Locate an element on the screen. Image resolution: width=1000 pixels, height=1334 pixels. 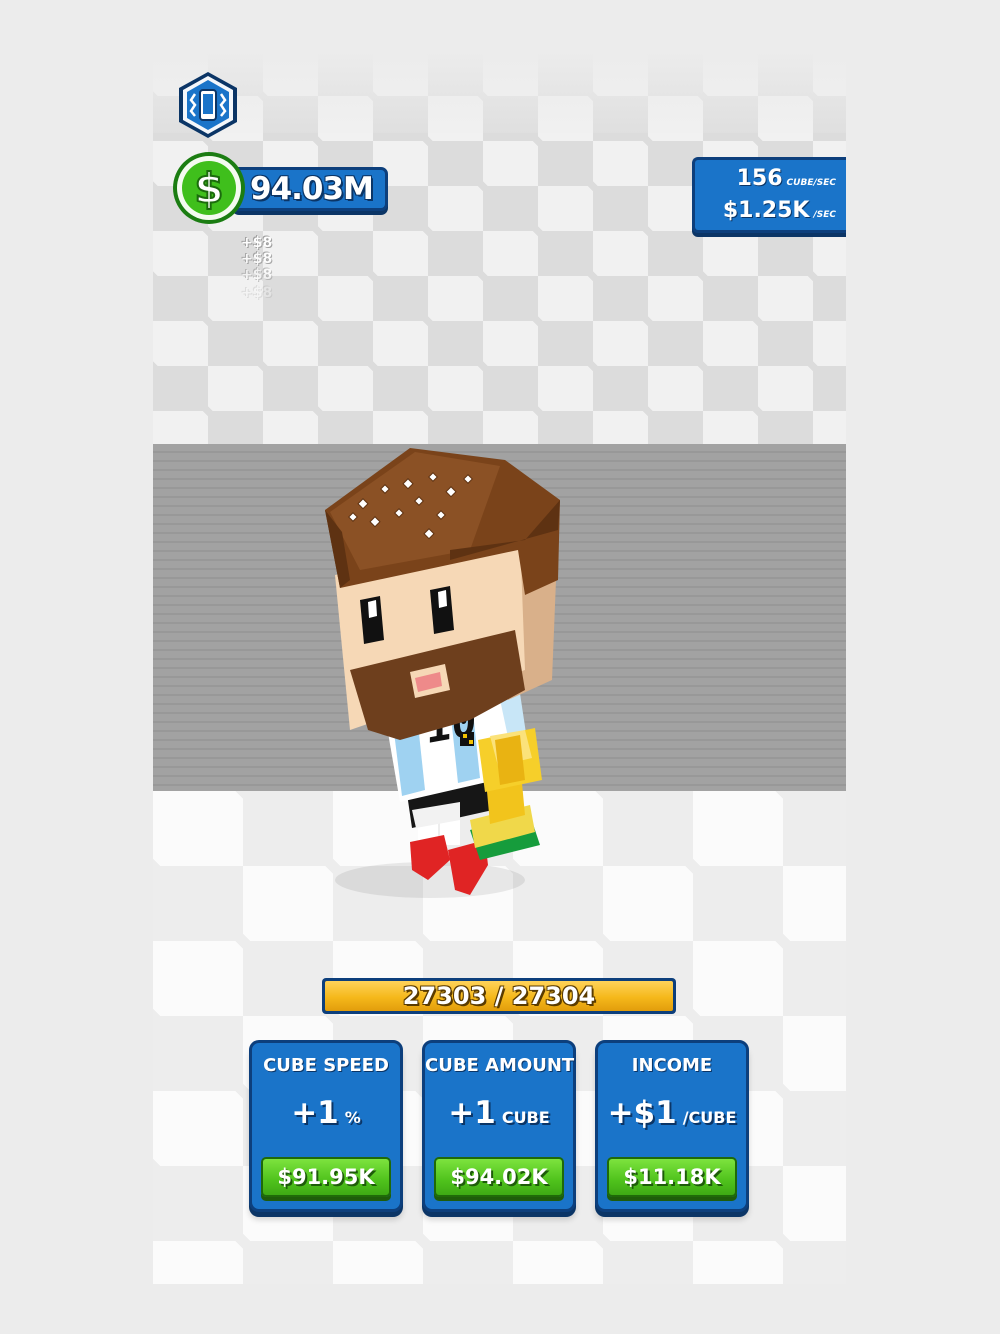
money-per-sec-value: $1.25K is located at coordinates (766, 210).